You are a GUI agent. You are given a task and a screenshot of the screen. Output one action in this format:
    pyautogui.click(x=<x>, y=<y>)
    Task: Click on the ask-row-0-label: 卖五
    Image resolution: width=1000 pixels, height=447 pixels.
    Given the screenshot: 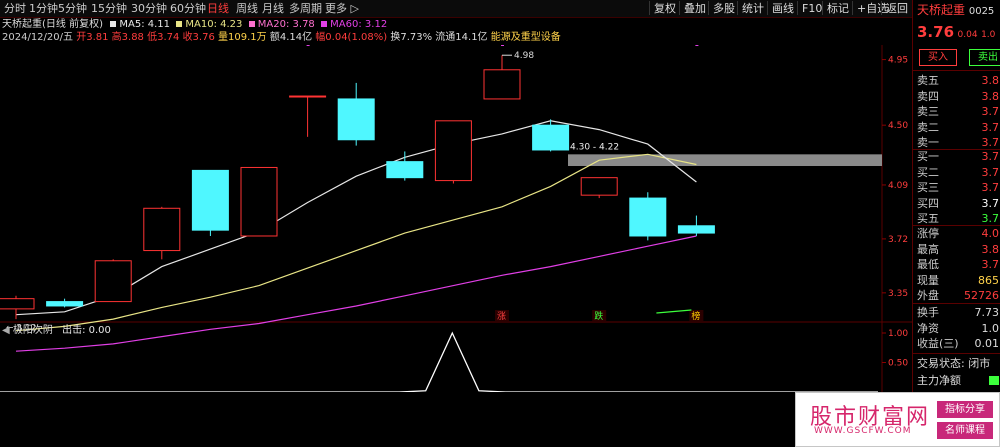 What is the action you would take?
    pyautogui.click(x=928, y=80)
    